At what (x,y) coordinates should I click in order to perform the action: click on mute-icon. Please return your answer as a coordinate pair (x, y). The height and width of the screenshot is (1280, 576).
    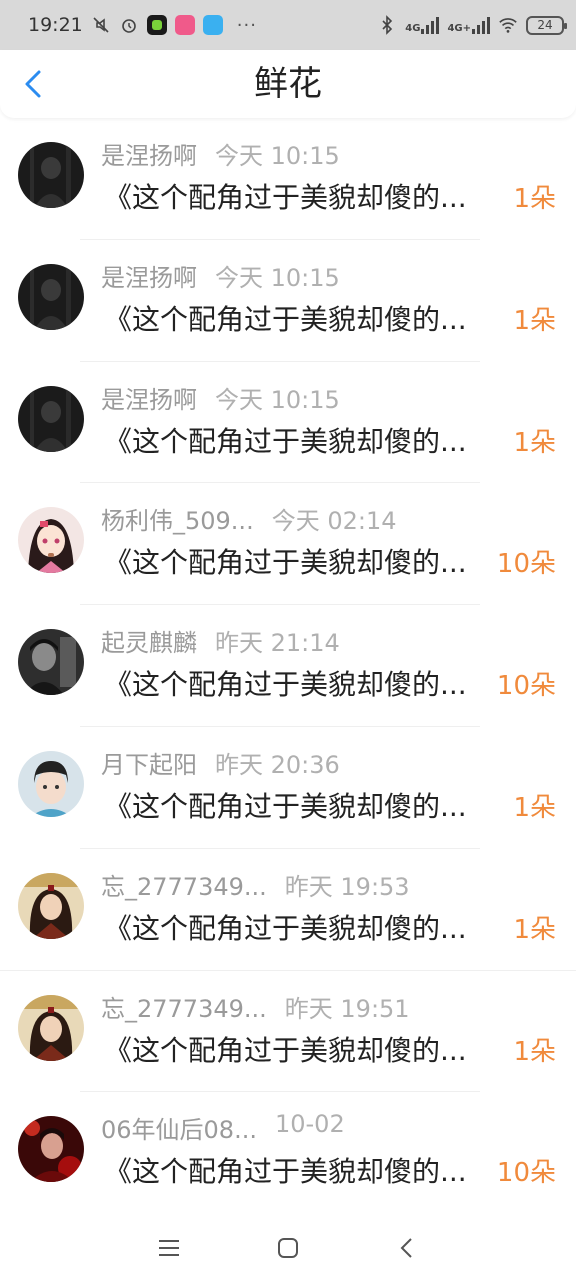
    Looking at the image, I should click on (101, 25).